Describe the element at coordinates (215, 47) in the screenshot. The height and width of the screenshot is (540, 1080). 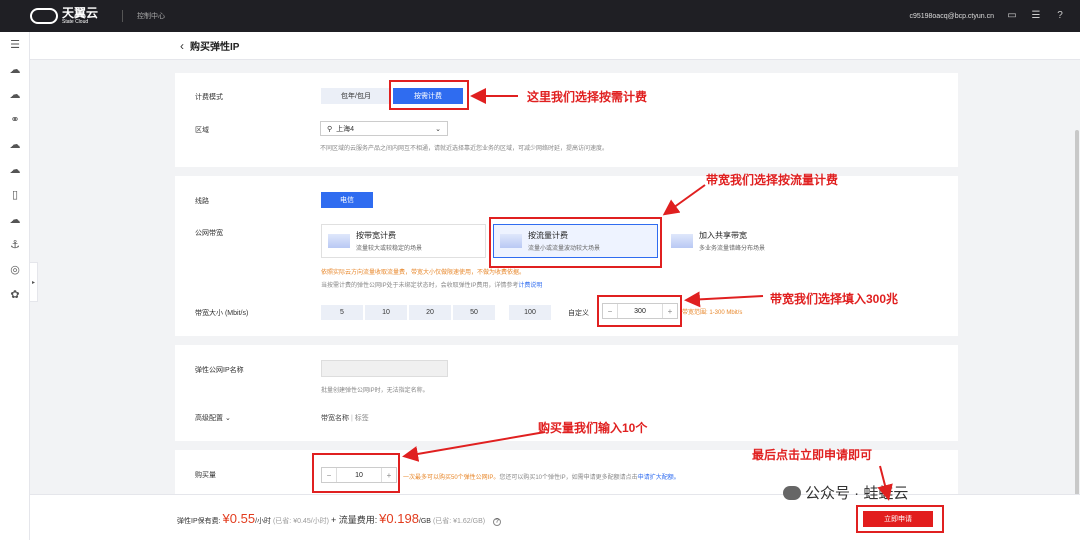
I see `page-title: 购买弹性IP` at that location.